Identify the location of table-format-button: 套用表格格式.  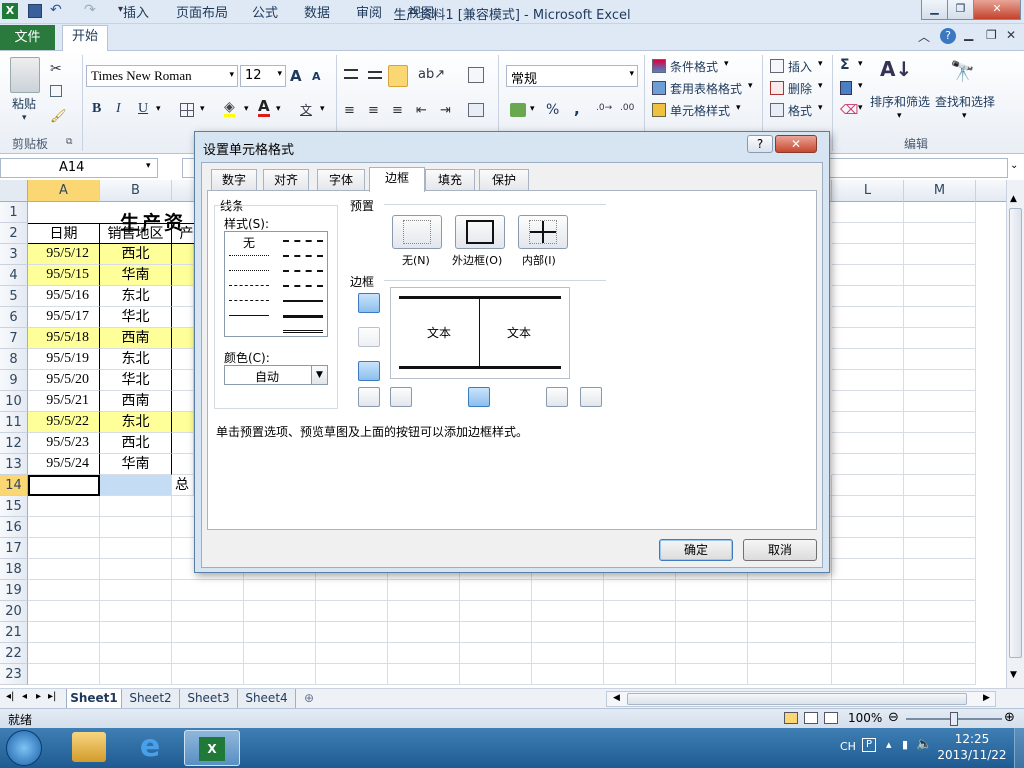
(706, 88).